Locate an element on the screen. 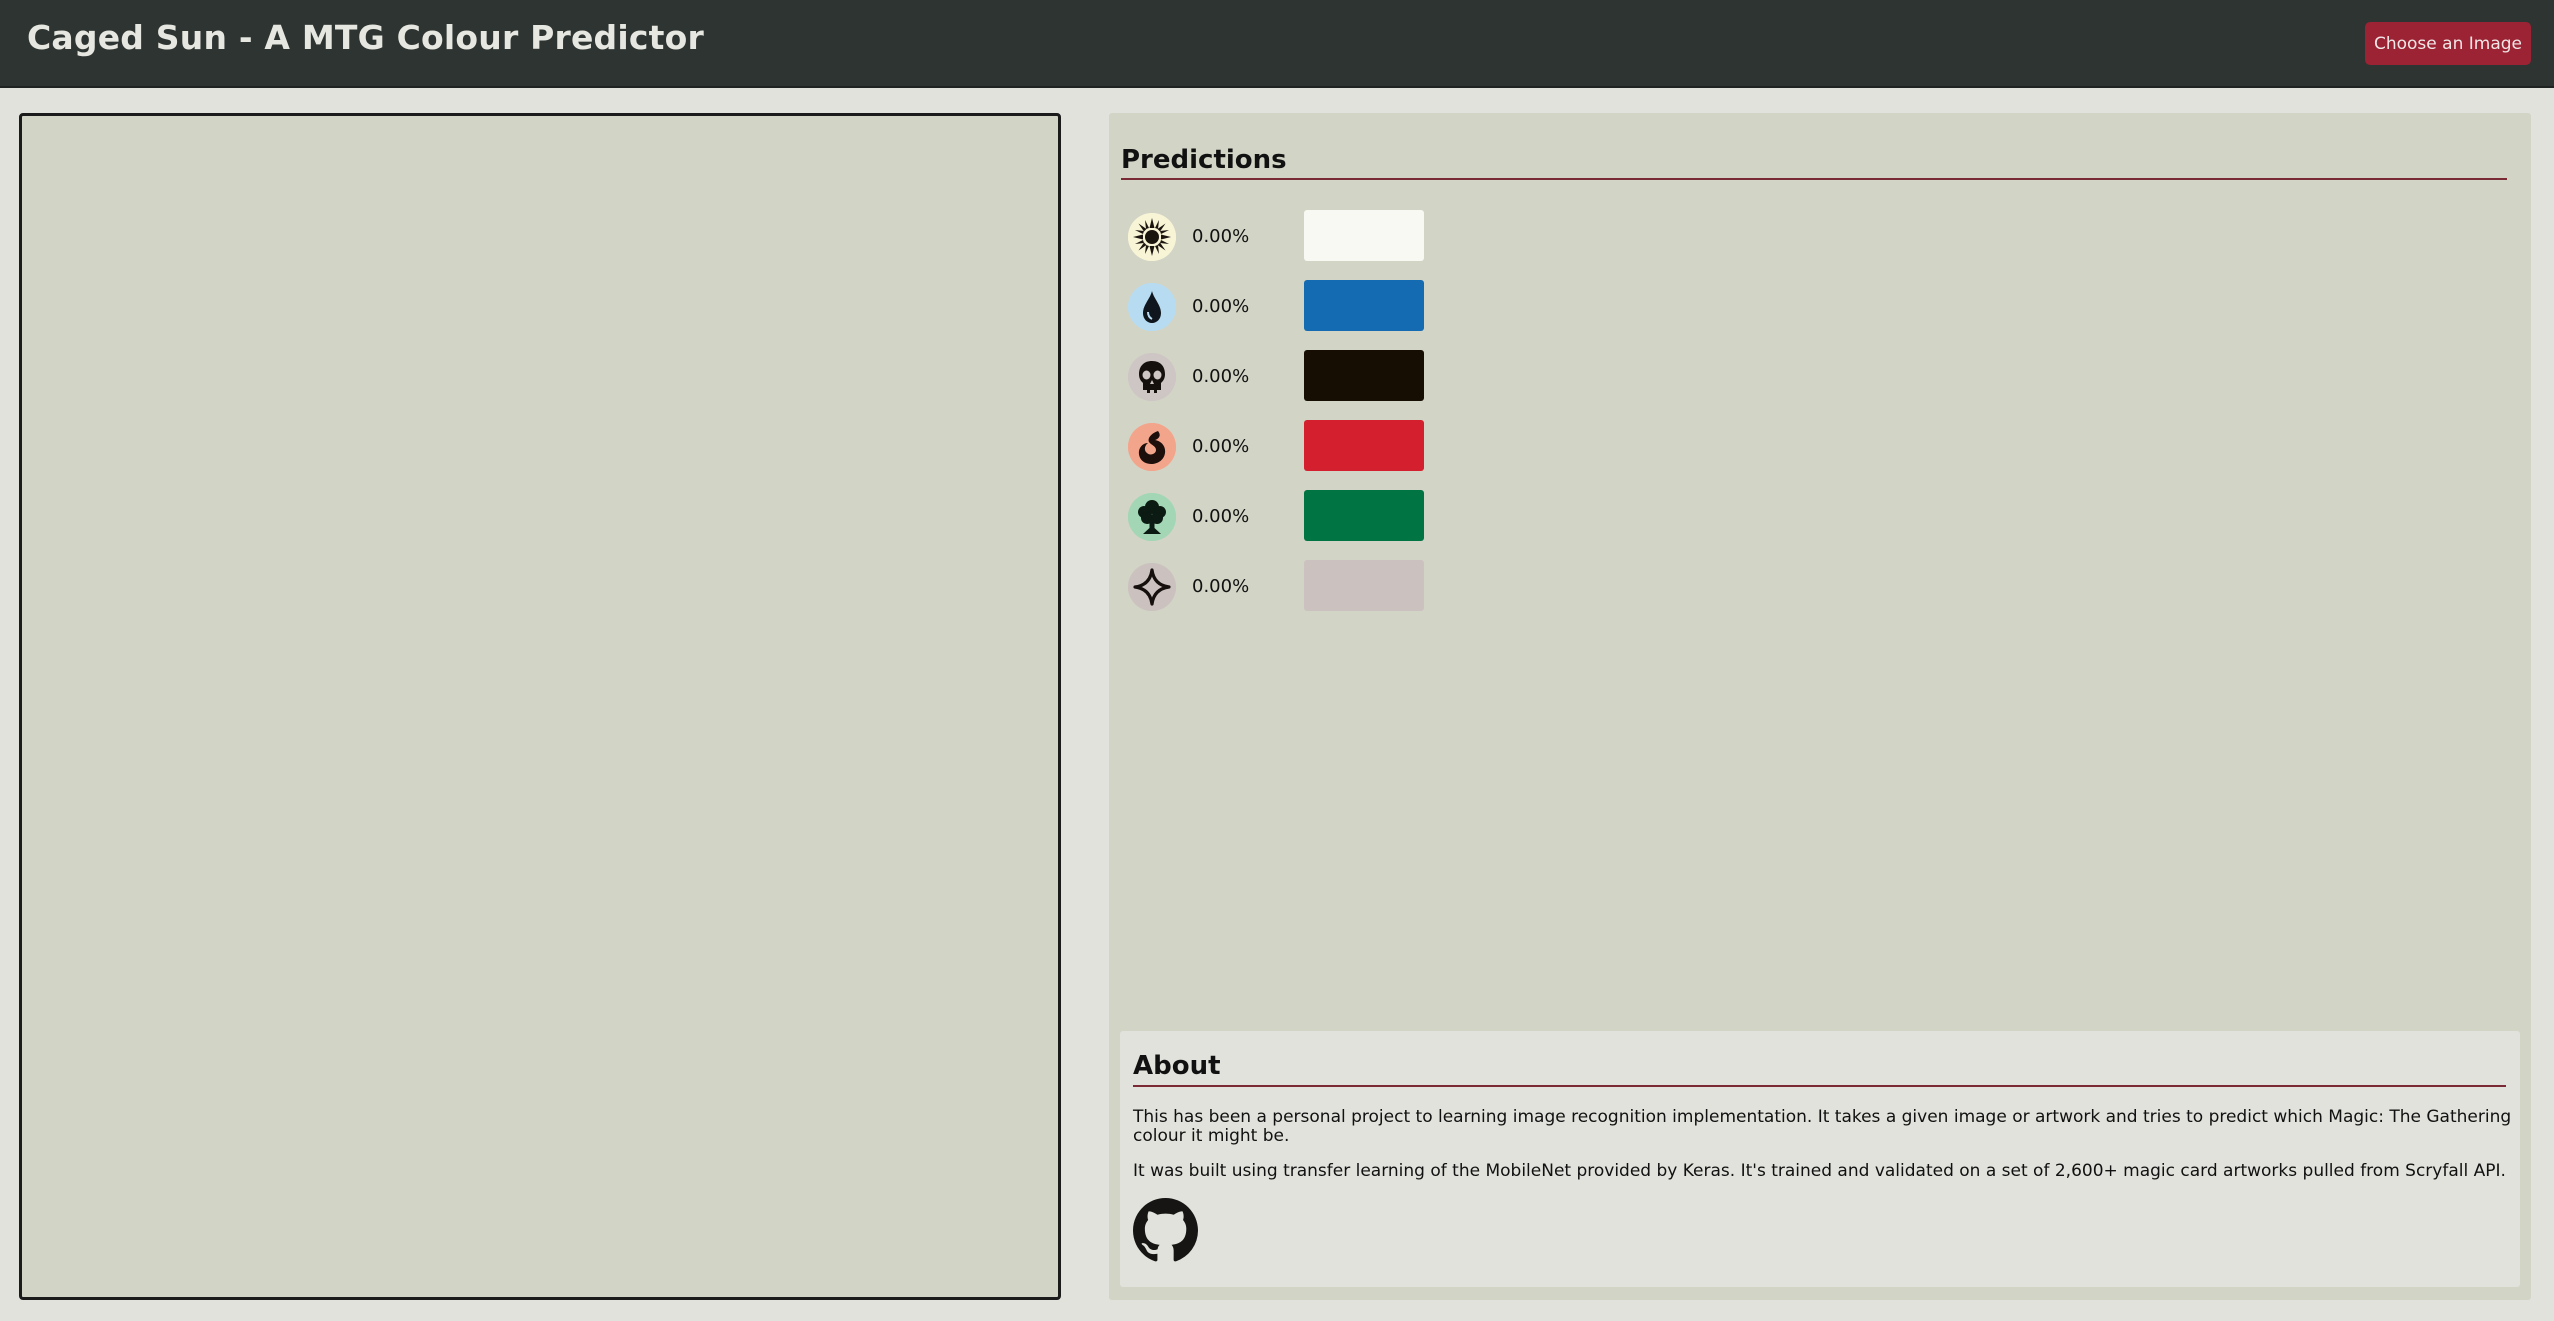  choose-image-button: Choose an Image is located at coordinates (2448, 43).